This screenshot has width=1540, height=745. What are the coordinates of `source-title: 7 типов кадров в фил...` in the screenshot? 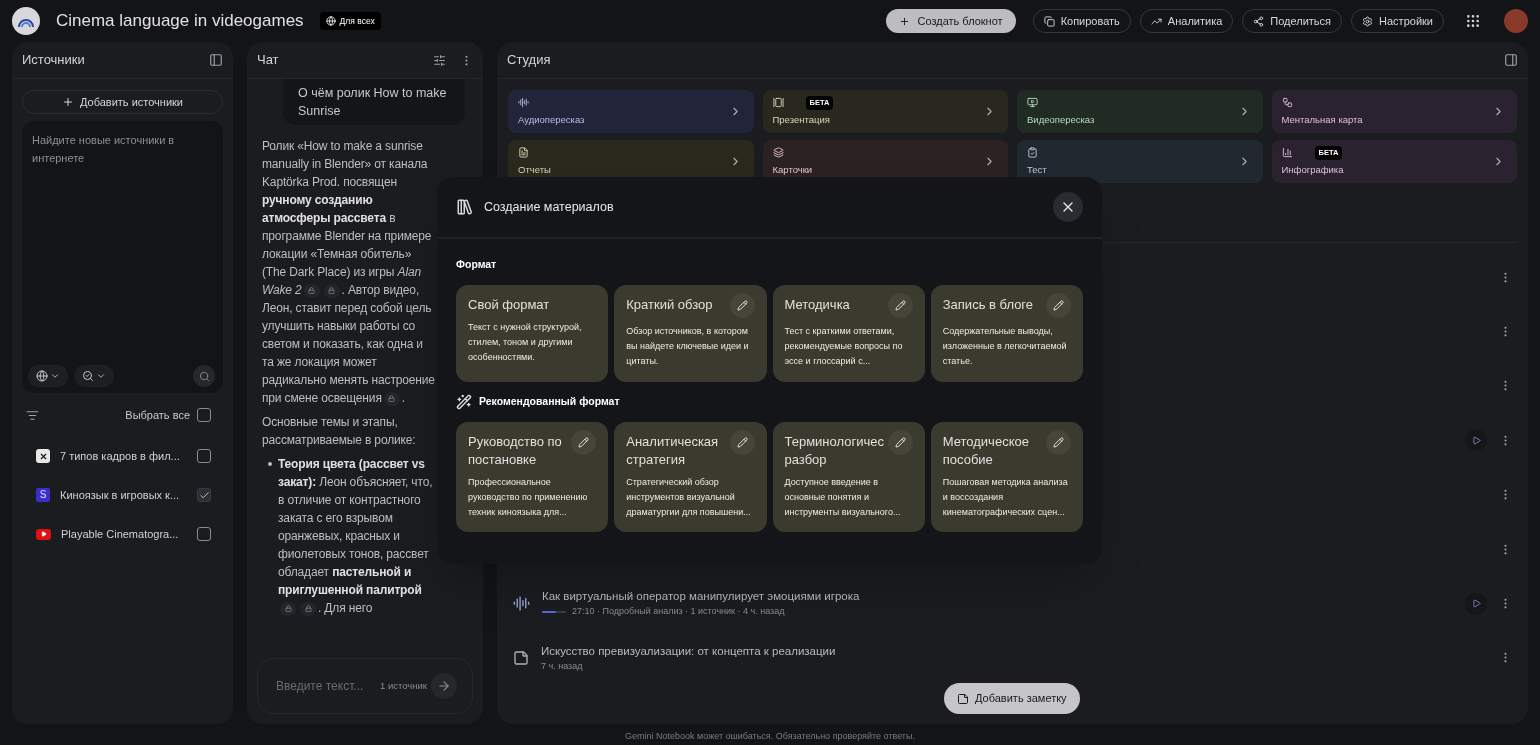 It's located at (120, 456).